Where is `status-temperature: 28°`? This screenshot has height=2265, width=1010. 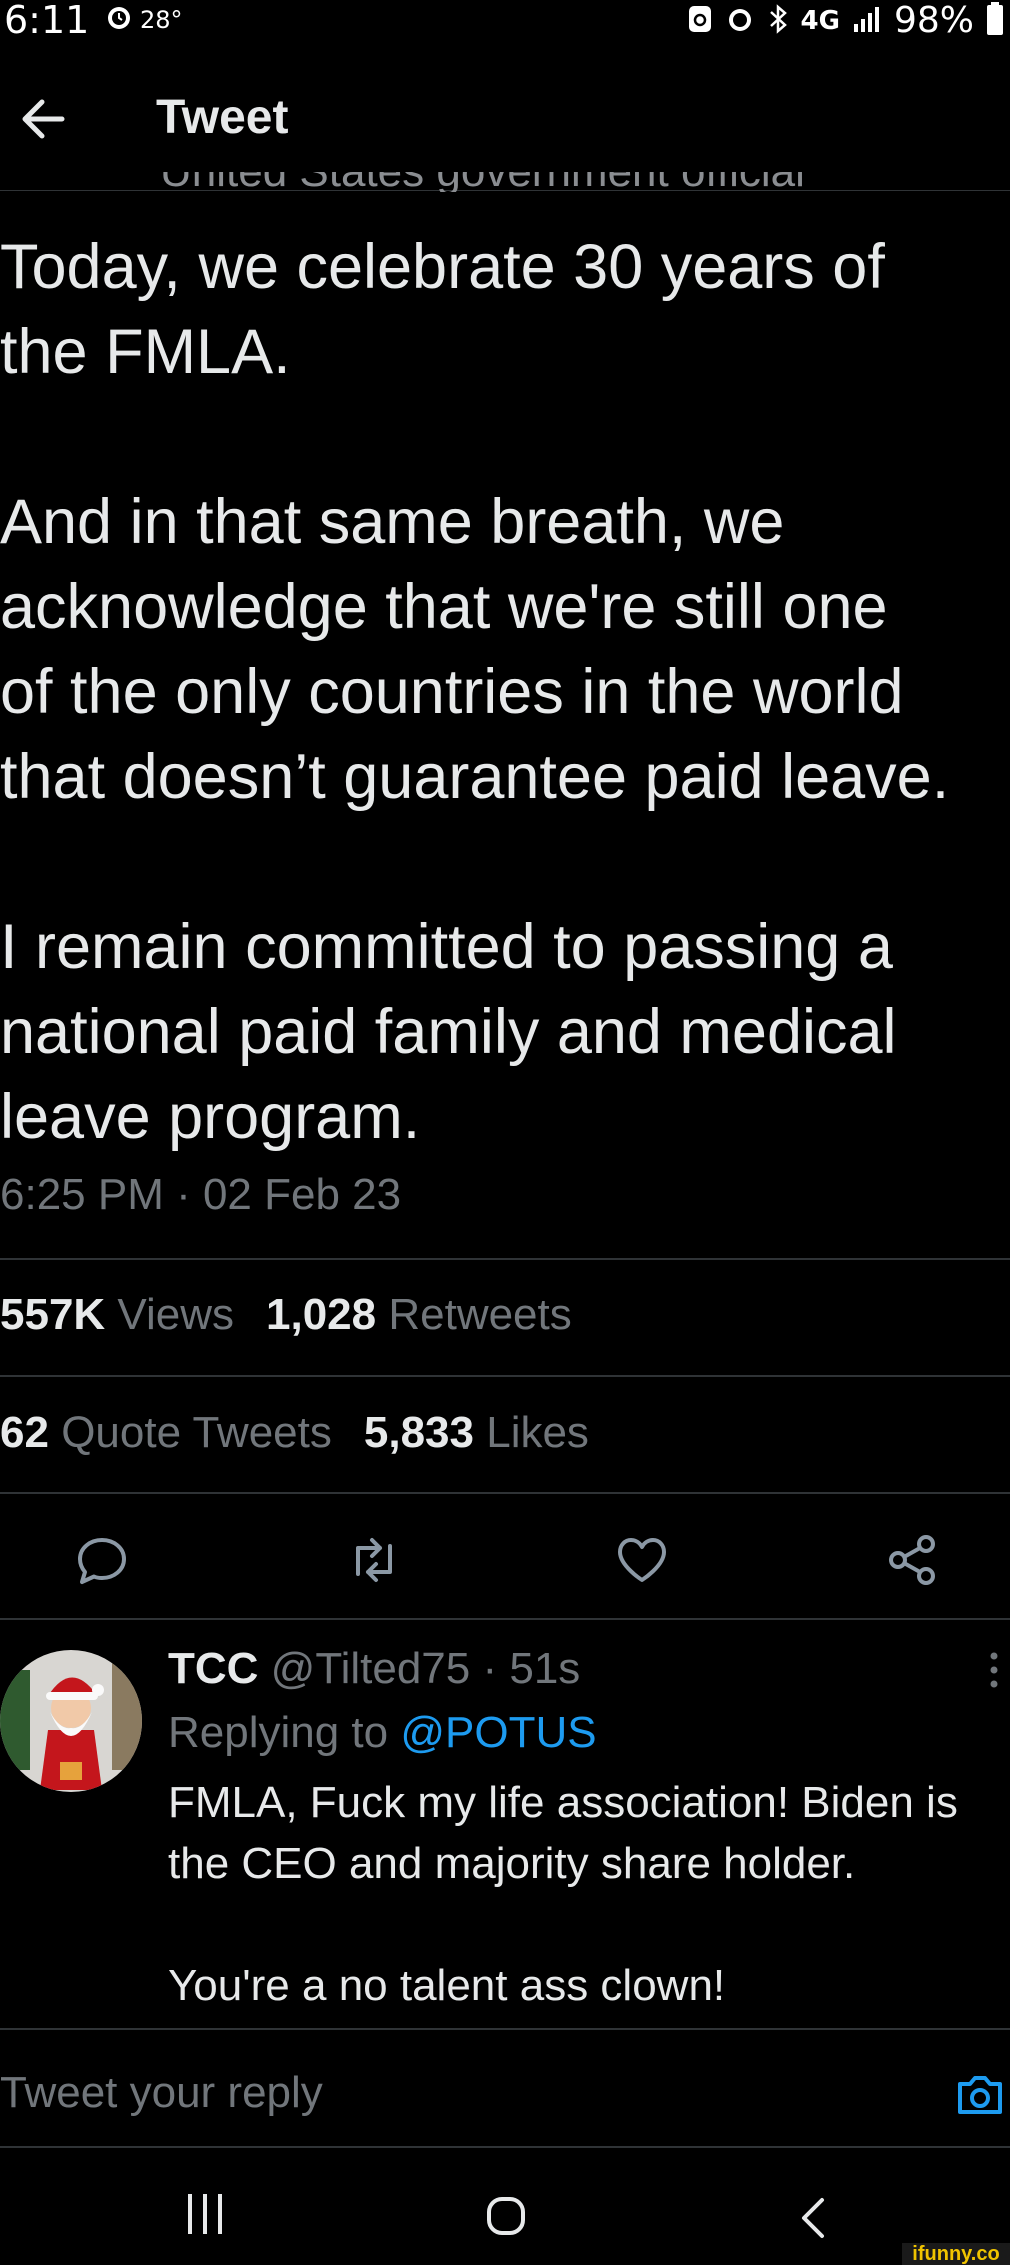 status-temperature: 28° is located at coordinates (161, 20).